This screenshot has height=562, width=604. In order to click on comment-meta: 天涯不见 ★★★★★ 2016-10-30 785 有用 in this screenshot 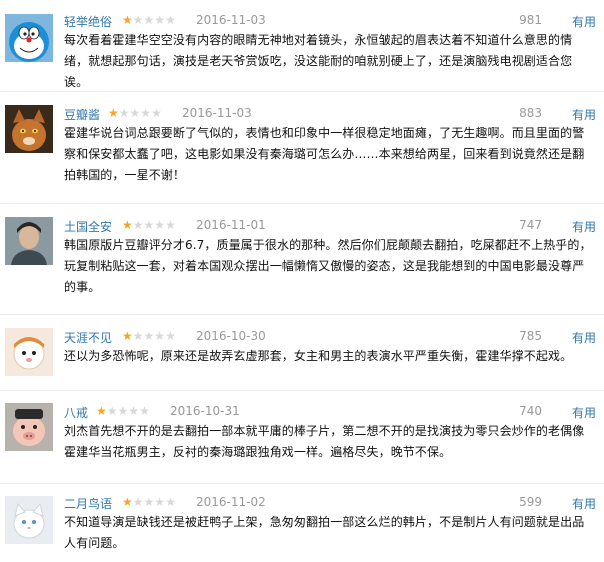, I will do `click(332, 336)`.